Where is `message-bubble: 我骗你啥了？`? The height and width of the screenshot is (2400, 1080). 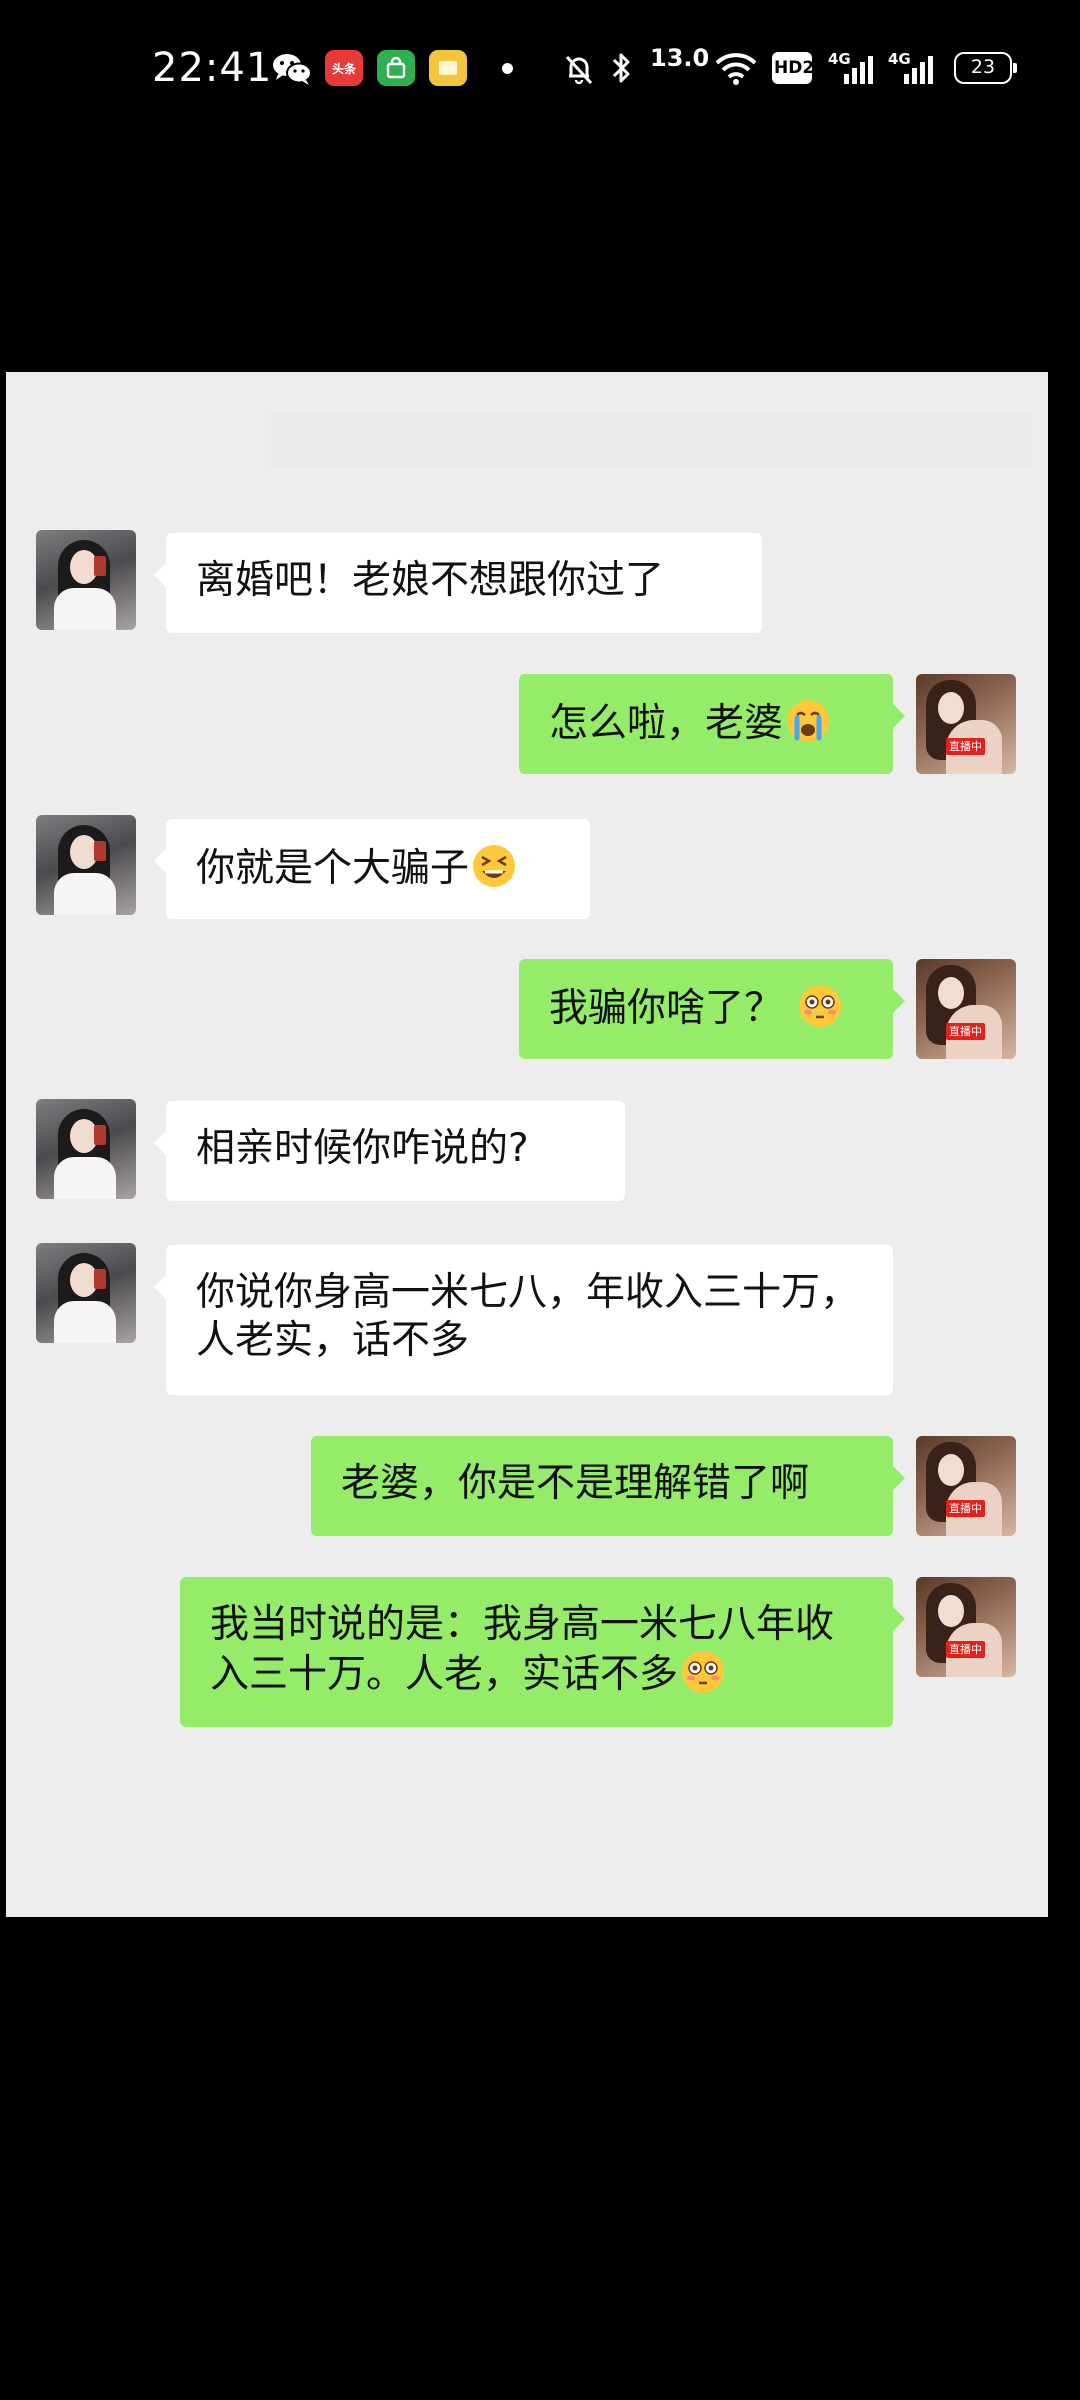
message-bubble: 我骗你啥了？ is located at coordinates (712, 1009).